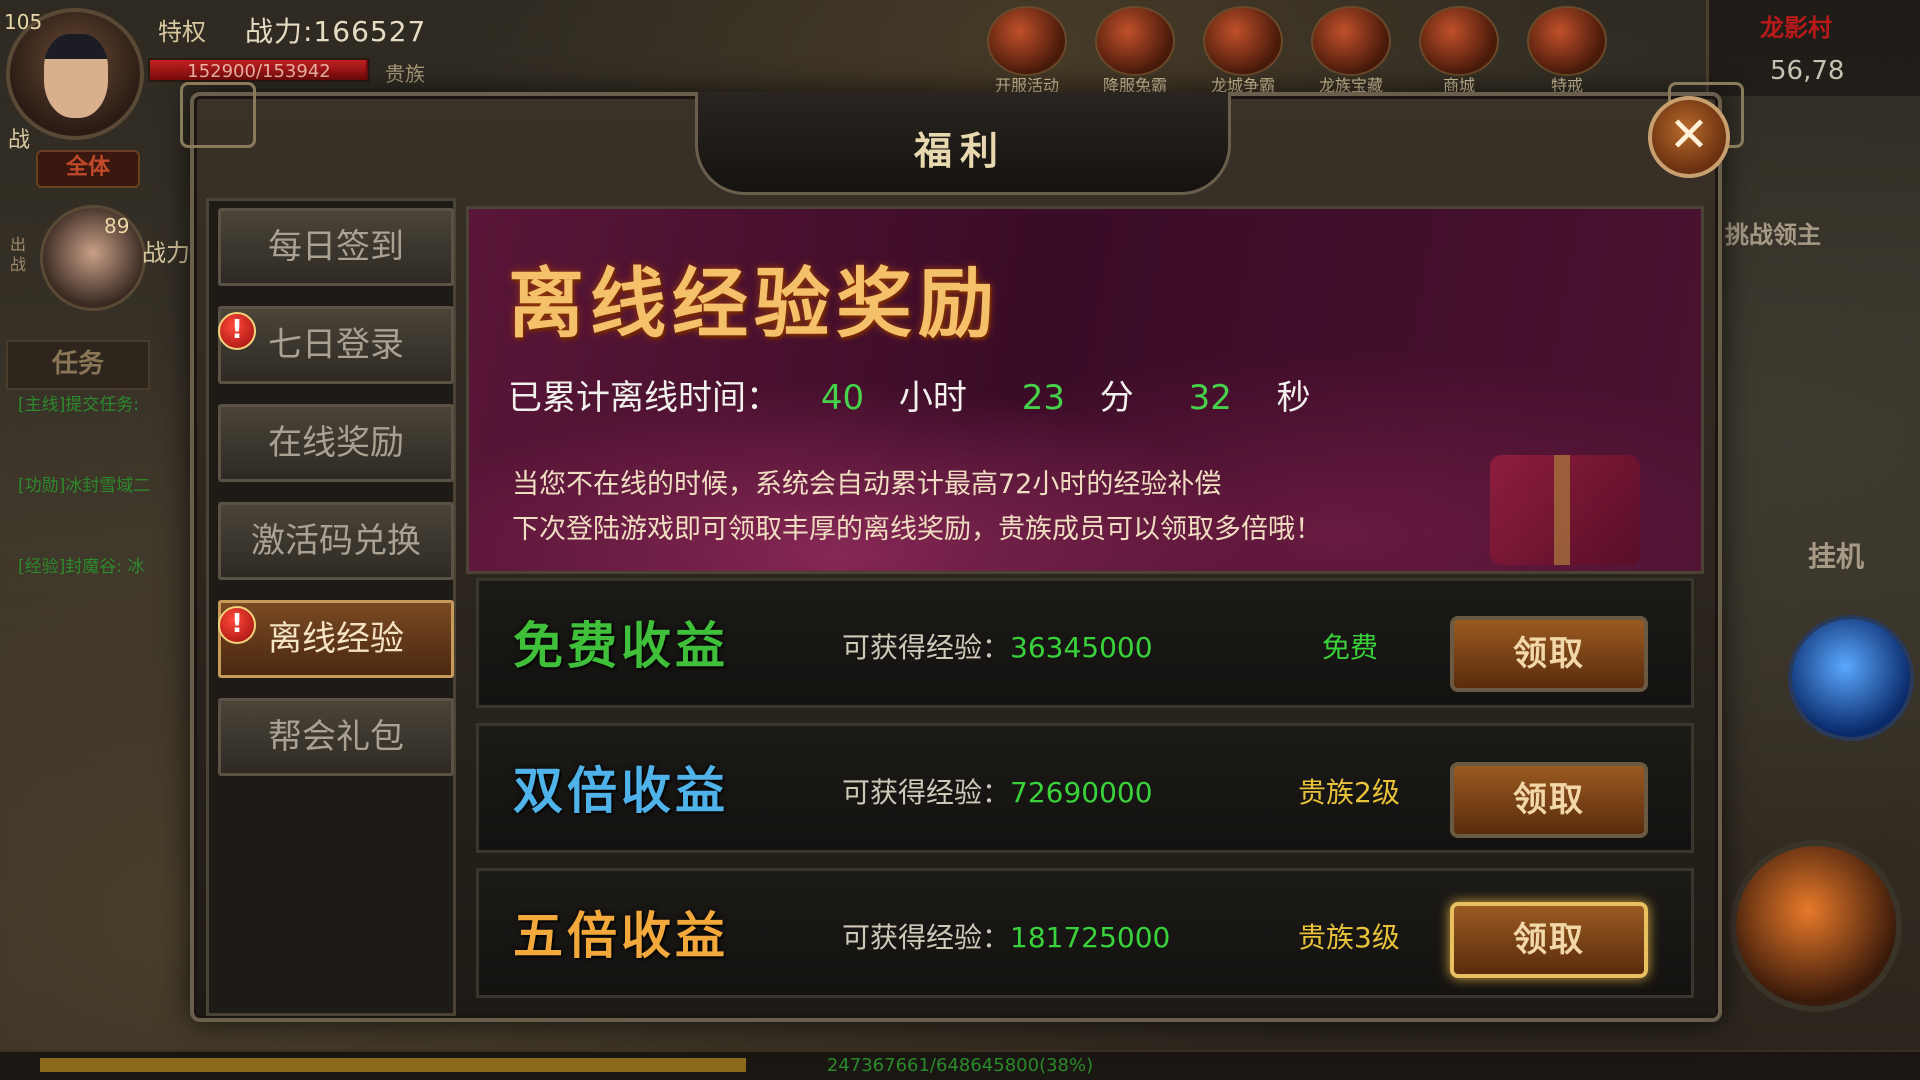  I want to click on sidebar-item-daily-checkin: 每日签到, so click(336, 247).